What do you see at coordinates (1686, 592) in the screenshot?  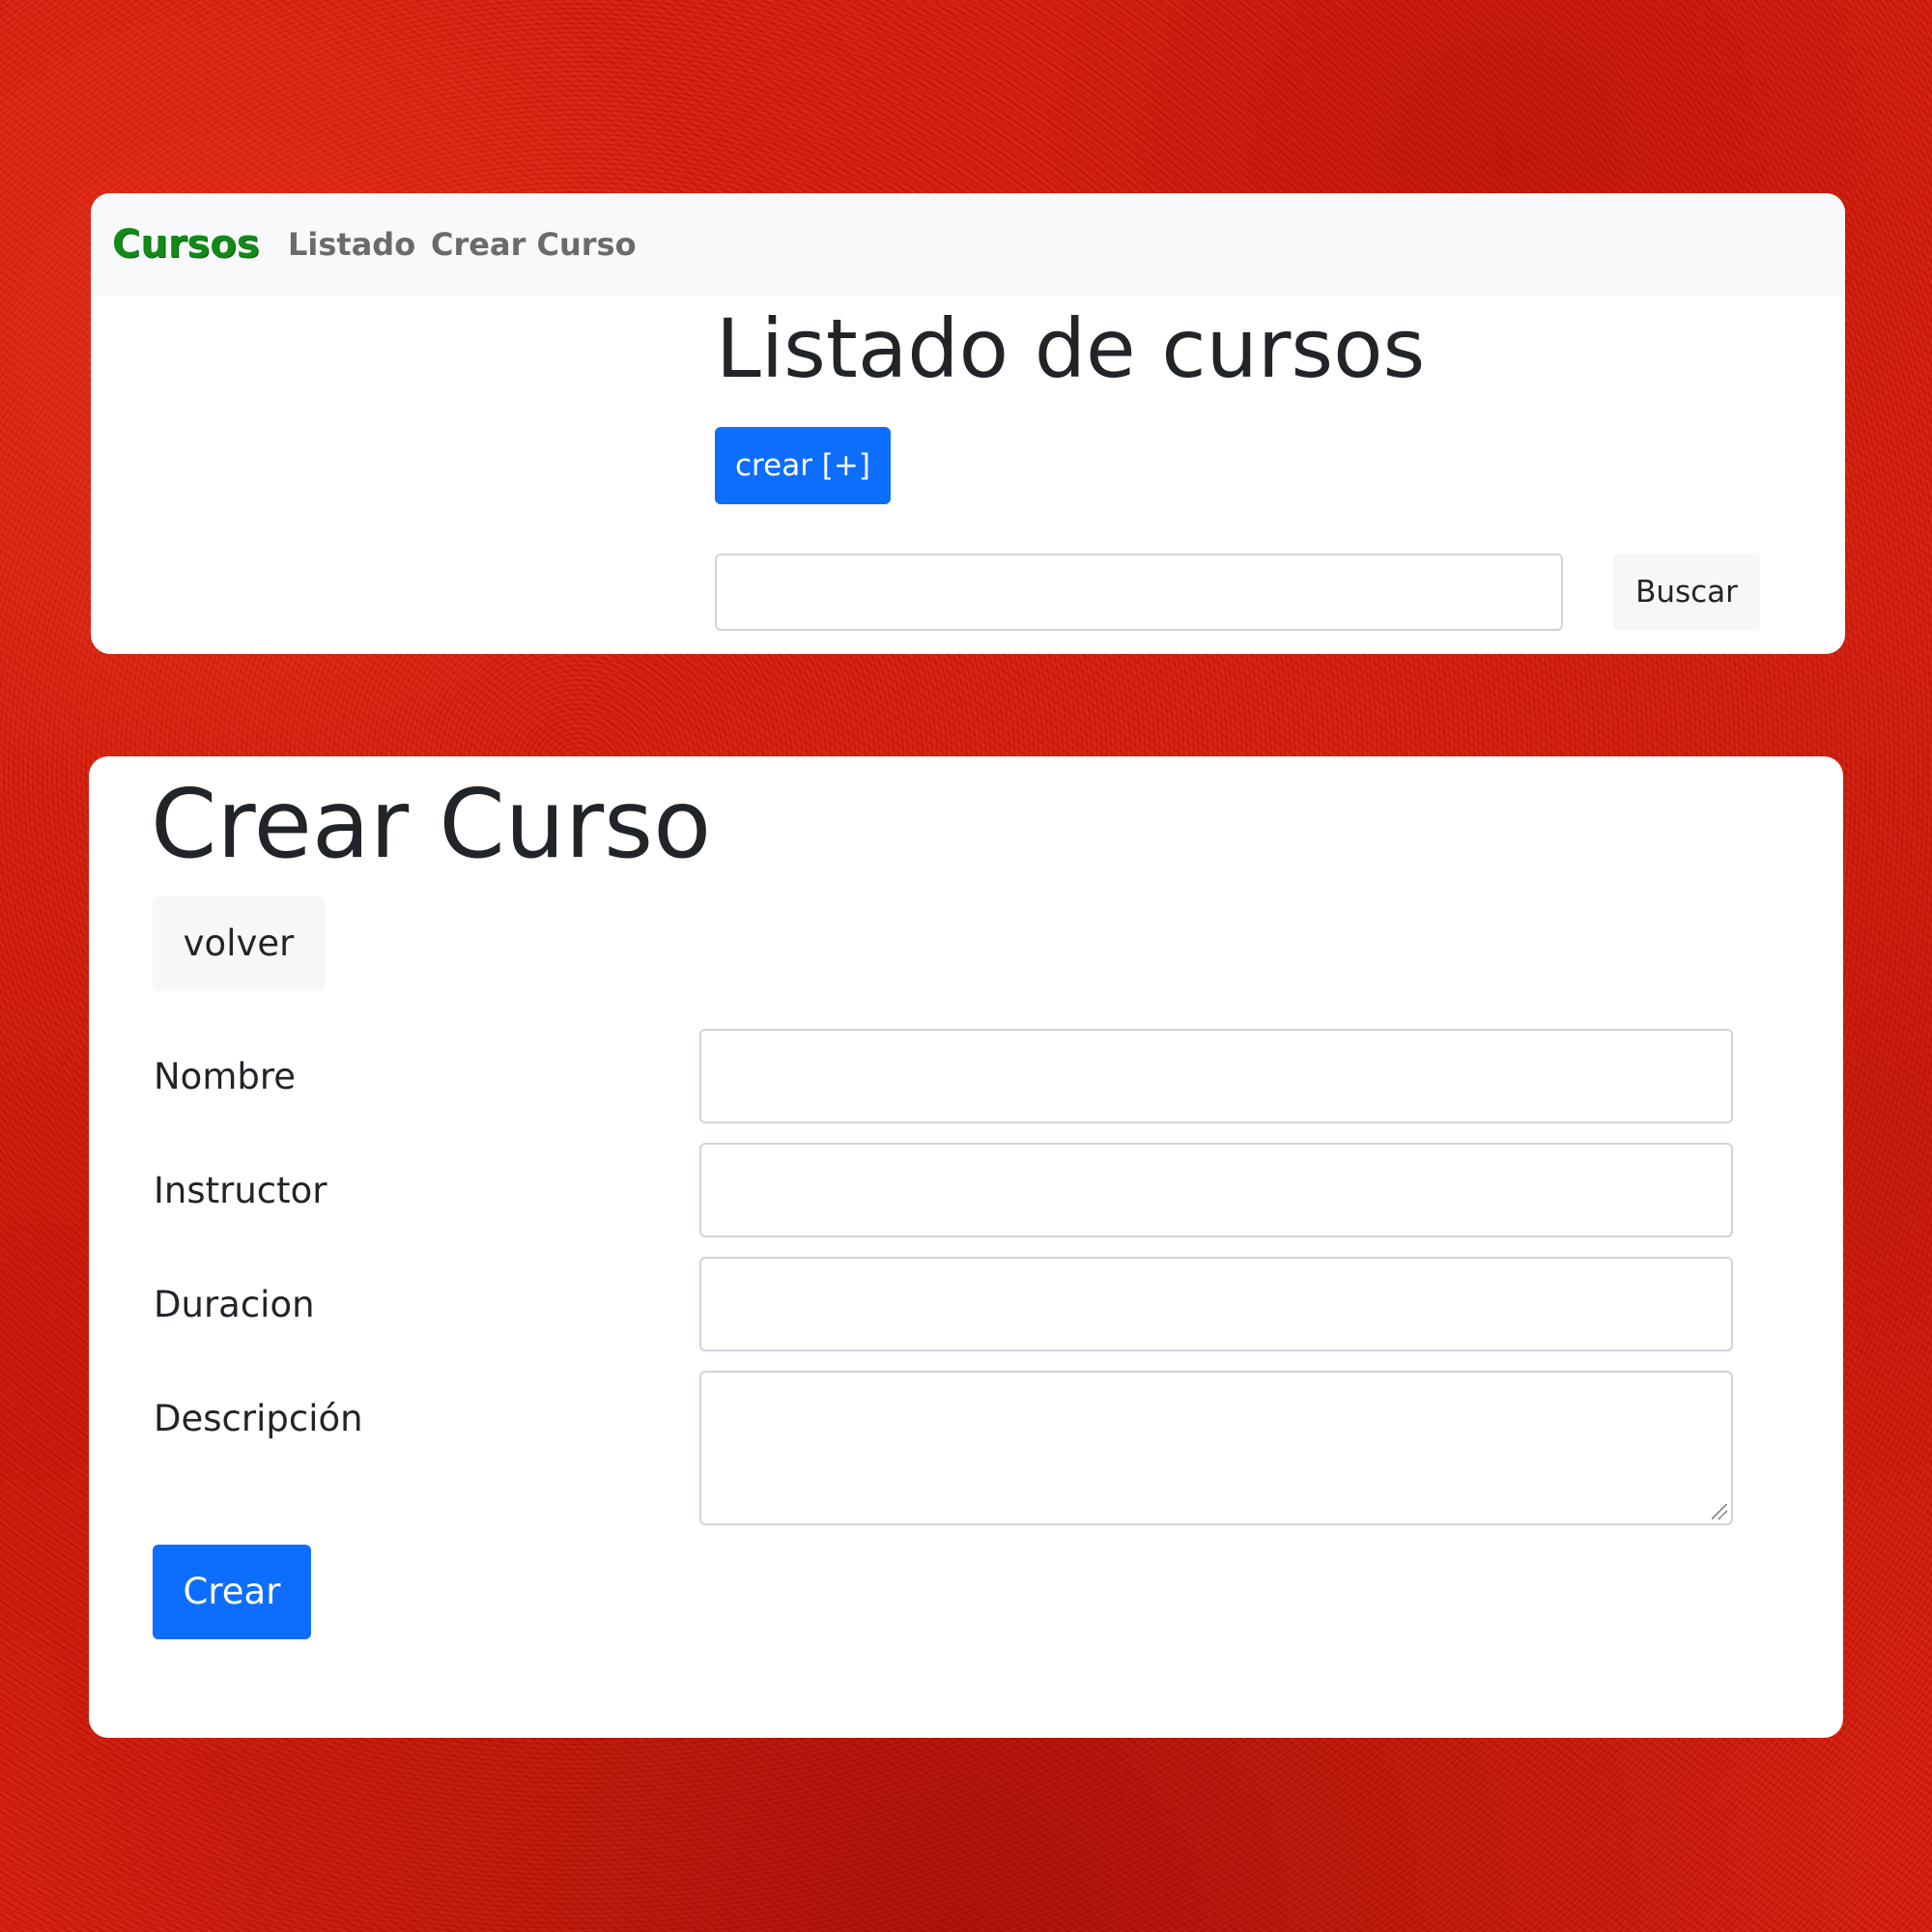 I see `search-button: Buscar` at bounding box center [1686, 592].